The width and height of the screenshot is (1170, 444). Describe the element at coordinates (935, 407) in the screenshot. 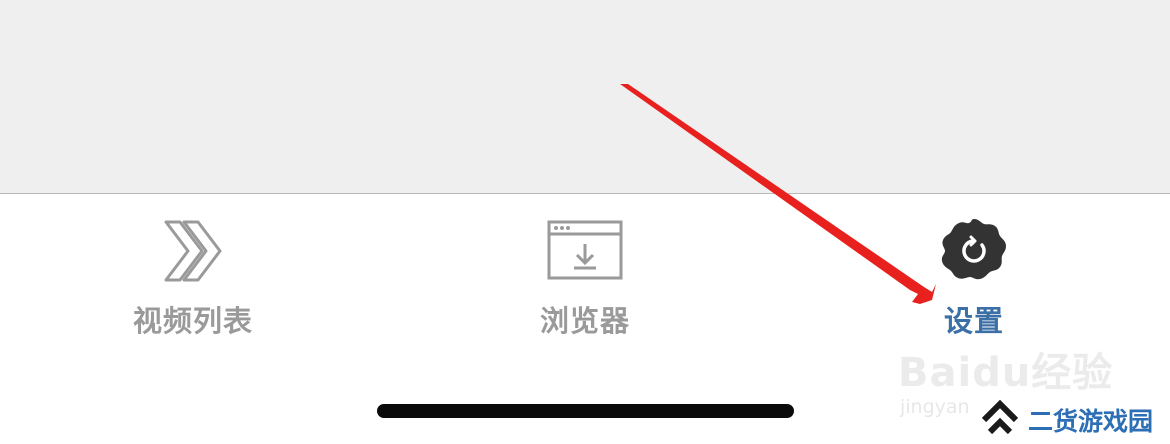

I see `baidu-watermark-sub: jingyan` at that location.